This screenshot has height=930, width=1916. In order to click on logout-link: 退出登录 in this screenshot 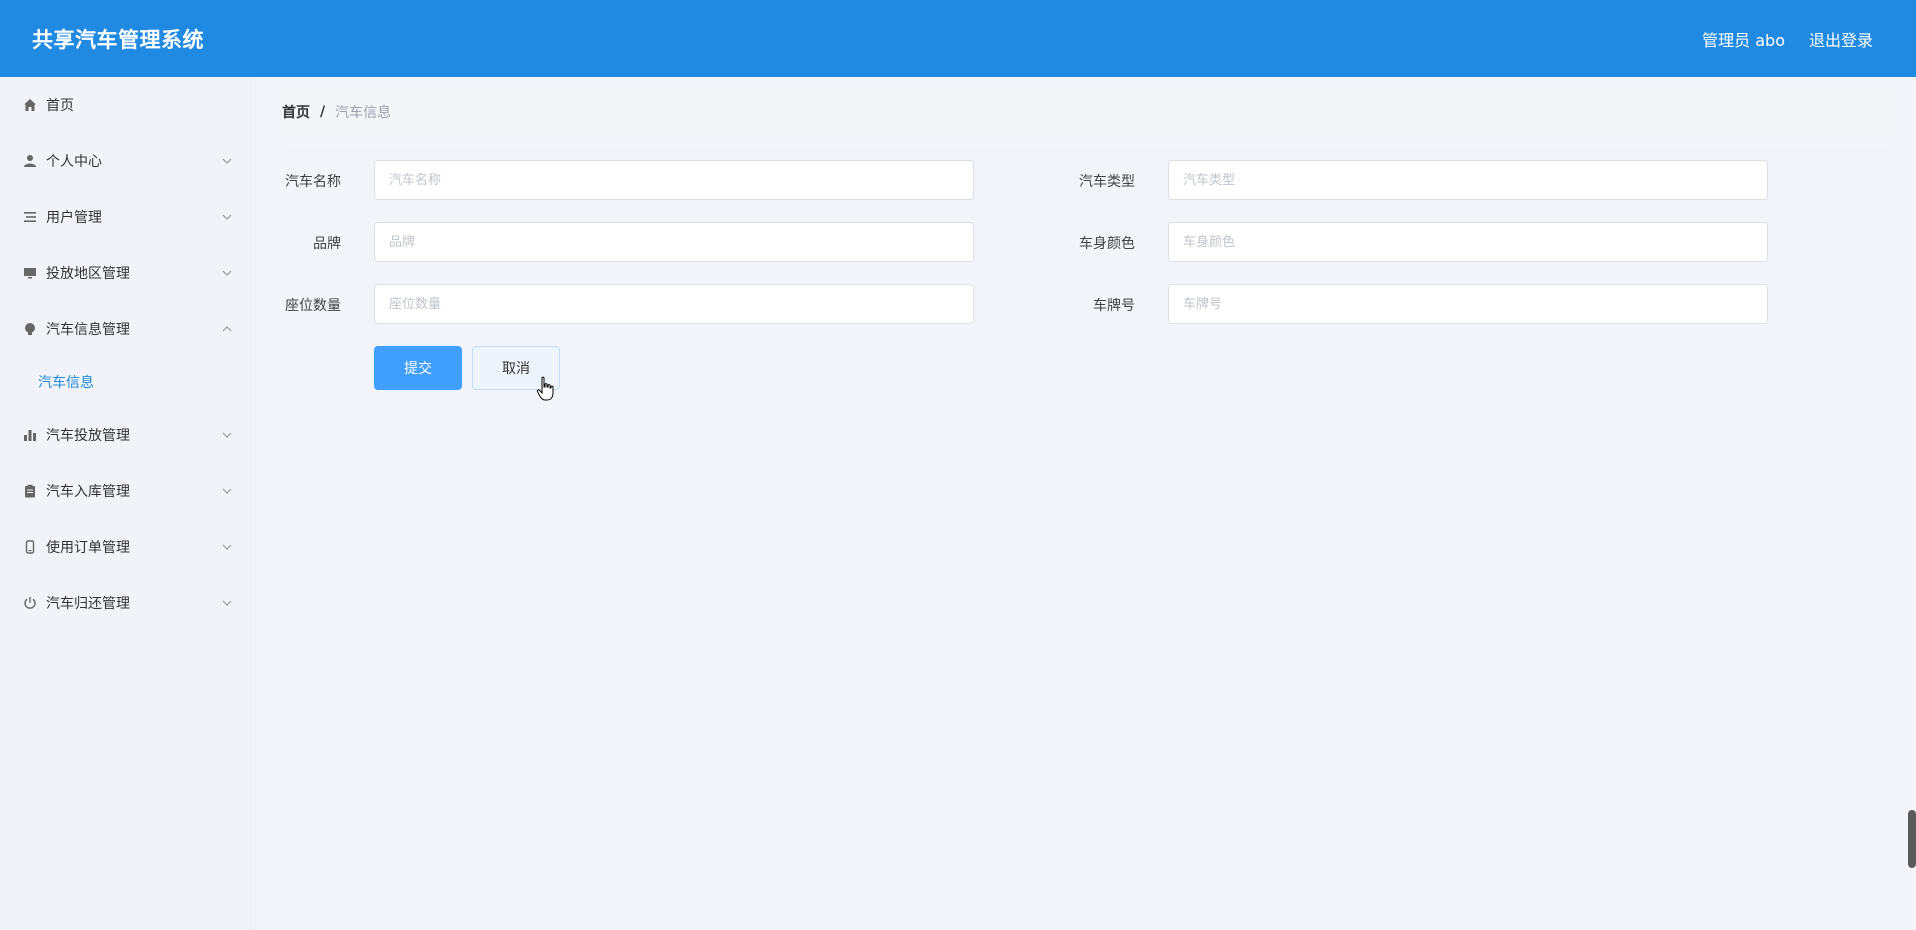, I will do `click(1841, 39)`.